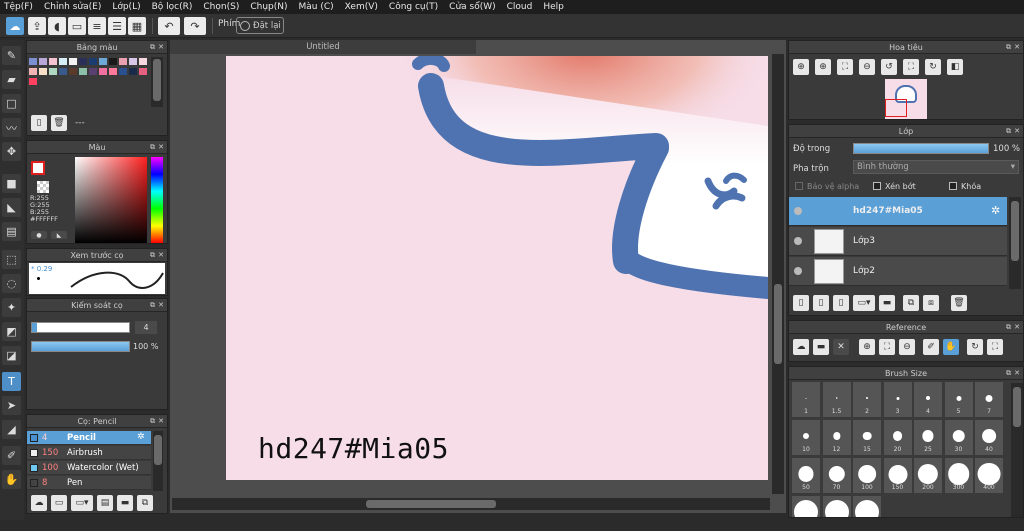  Describe the element at coordinates (1017, 450) in the screenshot. I see `brush-size-scrollbar` at that location.